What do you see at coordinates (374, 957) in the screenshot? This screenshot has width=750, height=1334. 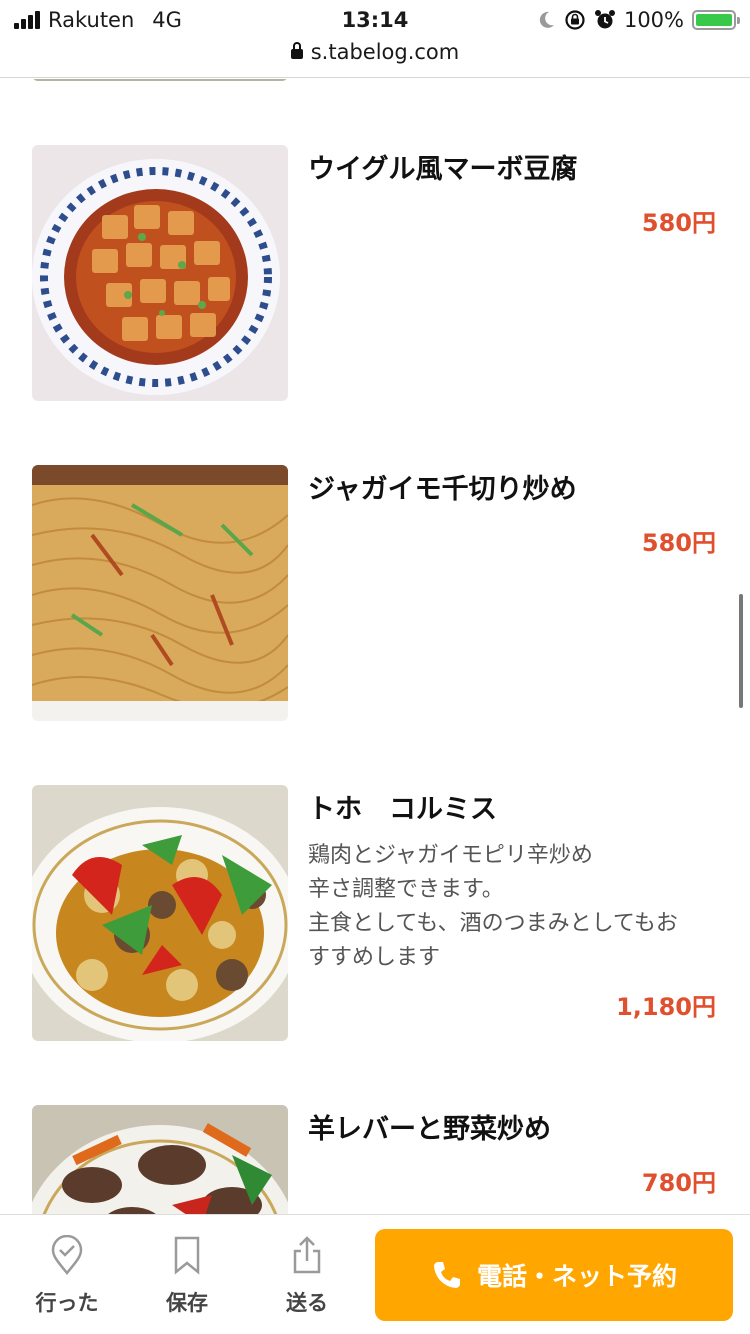 I see `description-line: すすめします` at bounding box center [374, 957].